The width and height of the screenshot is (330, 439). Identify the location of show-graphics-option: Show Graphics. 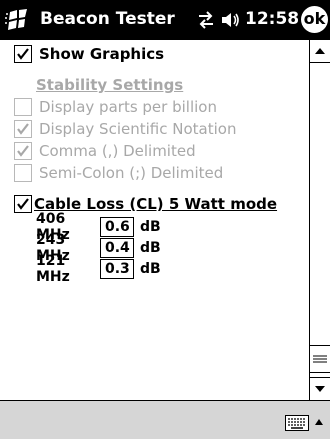
(89, 54).